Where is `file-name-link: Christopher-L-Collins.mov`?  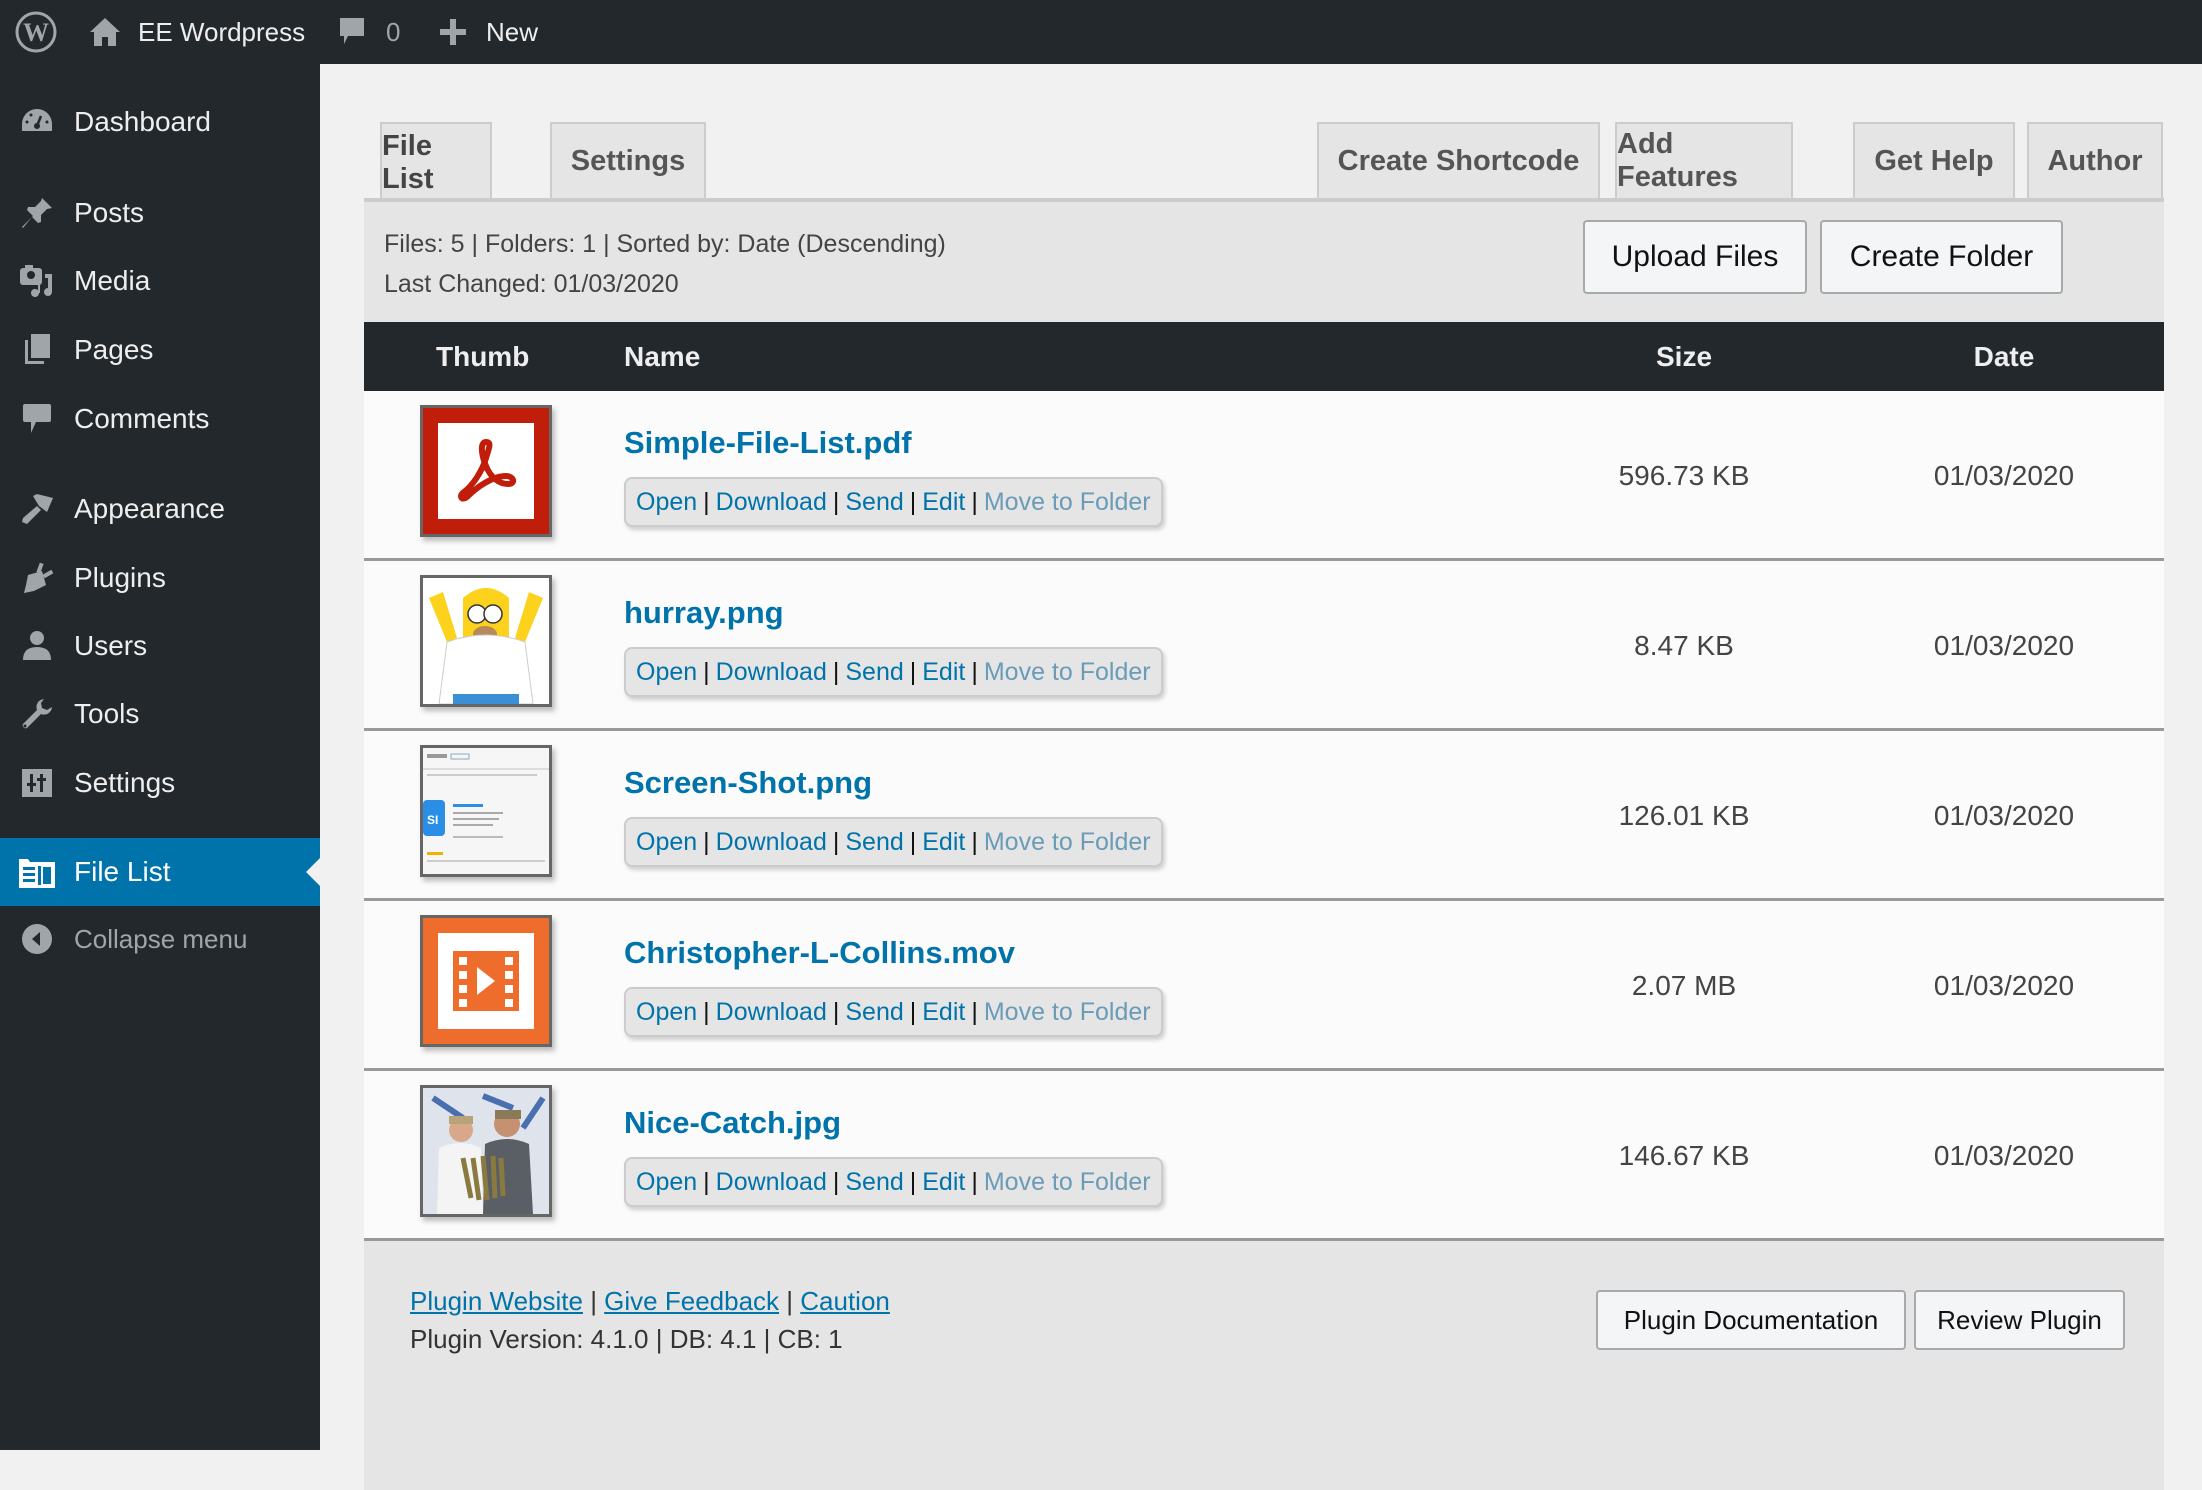 file-name-link: Christopher-L-Collins.mov is located at coordinates (819, 953).